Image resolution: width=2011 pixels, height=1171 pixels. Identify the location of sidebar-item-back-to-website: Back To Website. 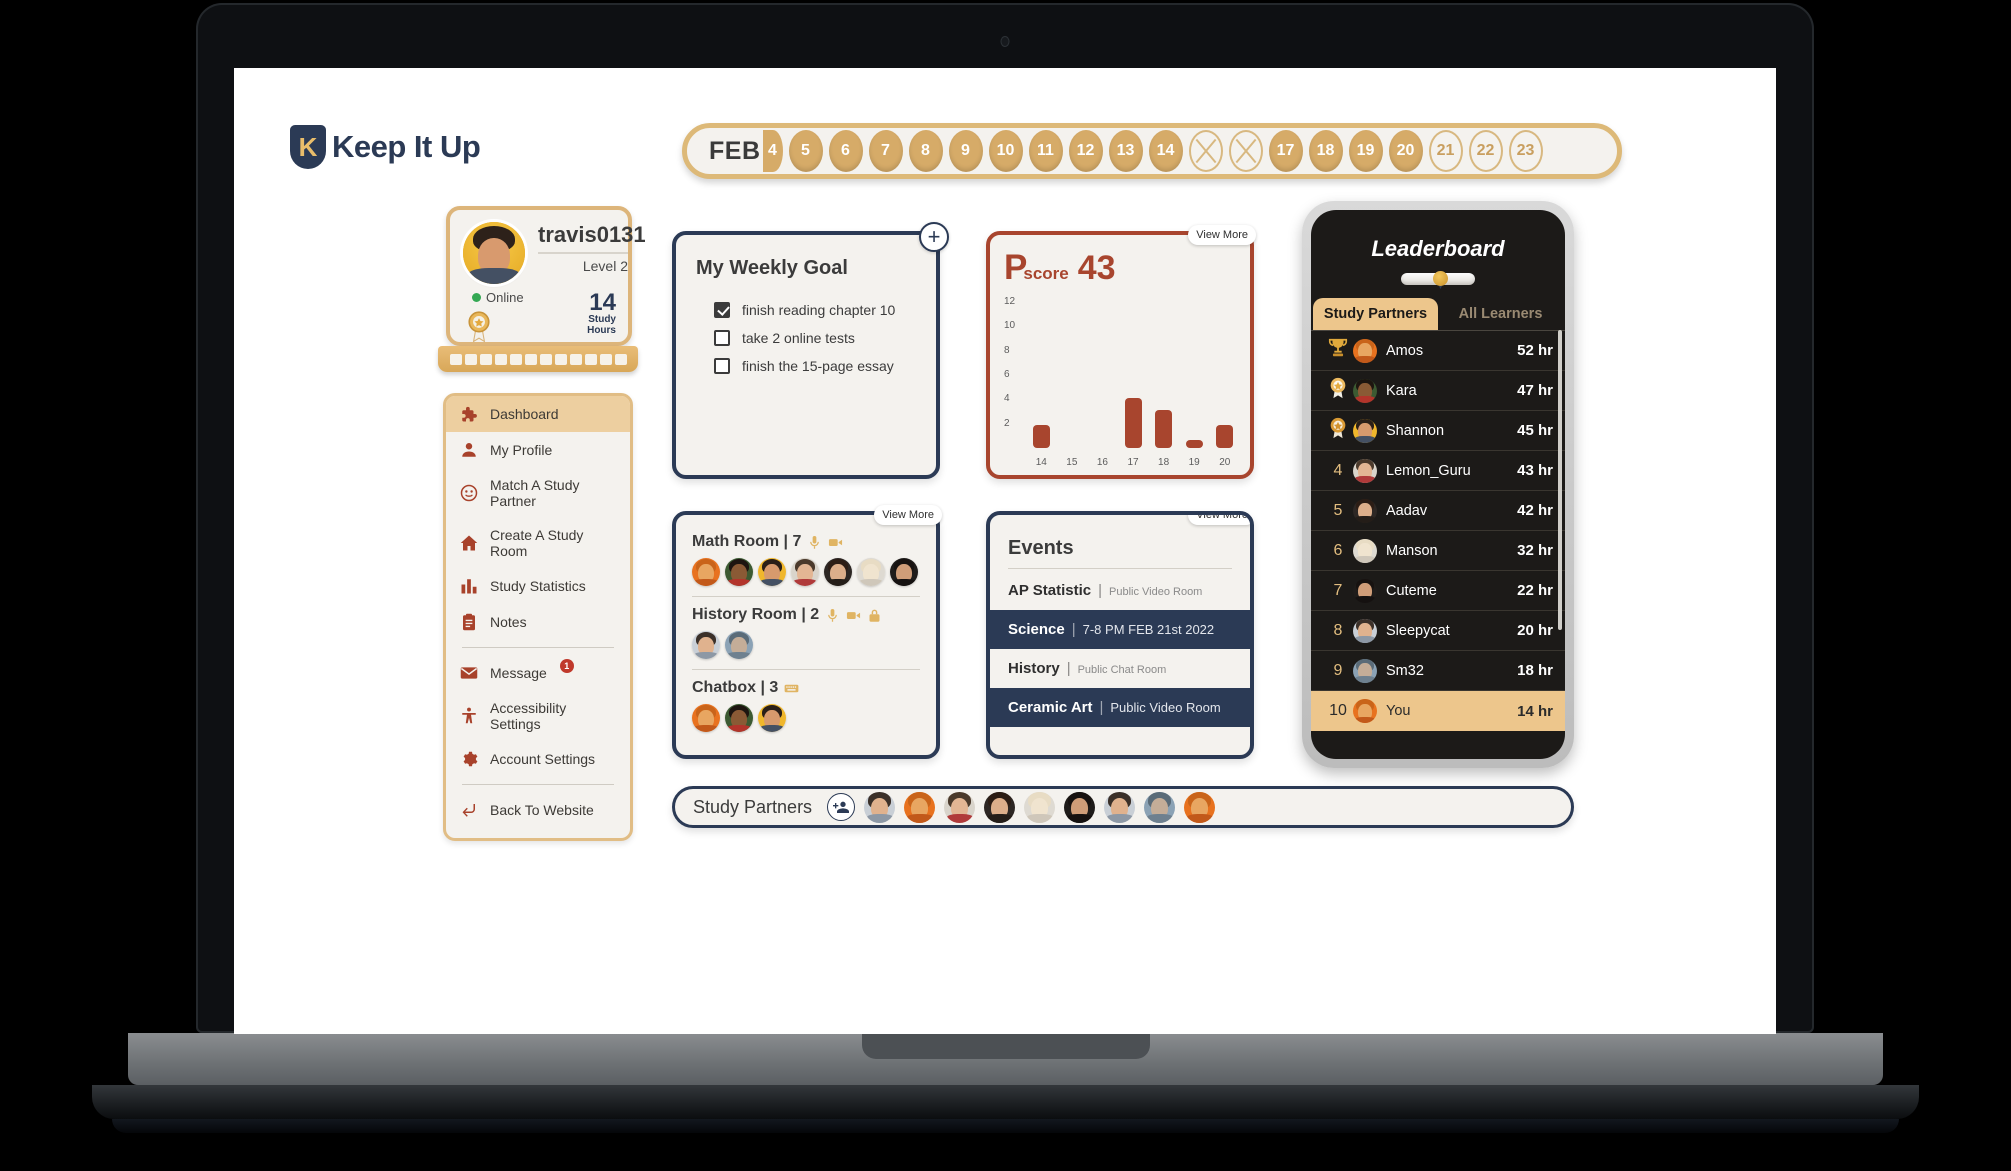
(538, 810).